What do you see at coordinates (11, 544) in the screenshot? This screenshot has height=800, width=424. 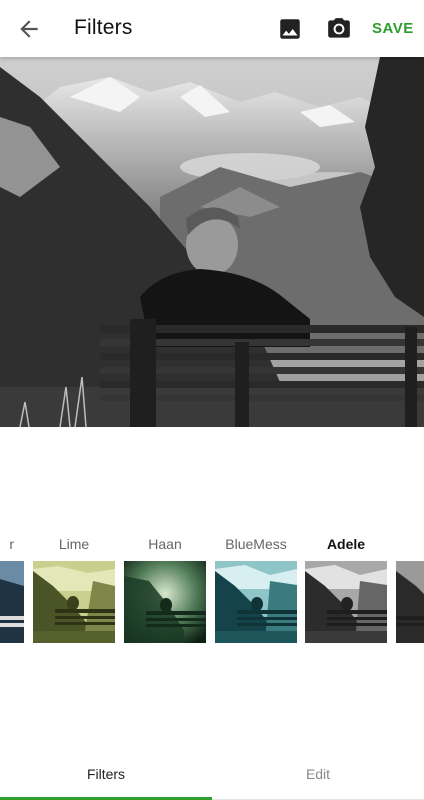 I see `filter-name: r` at bounding box center [11, 544].